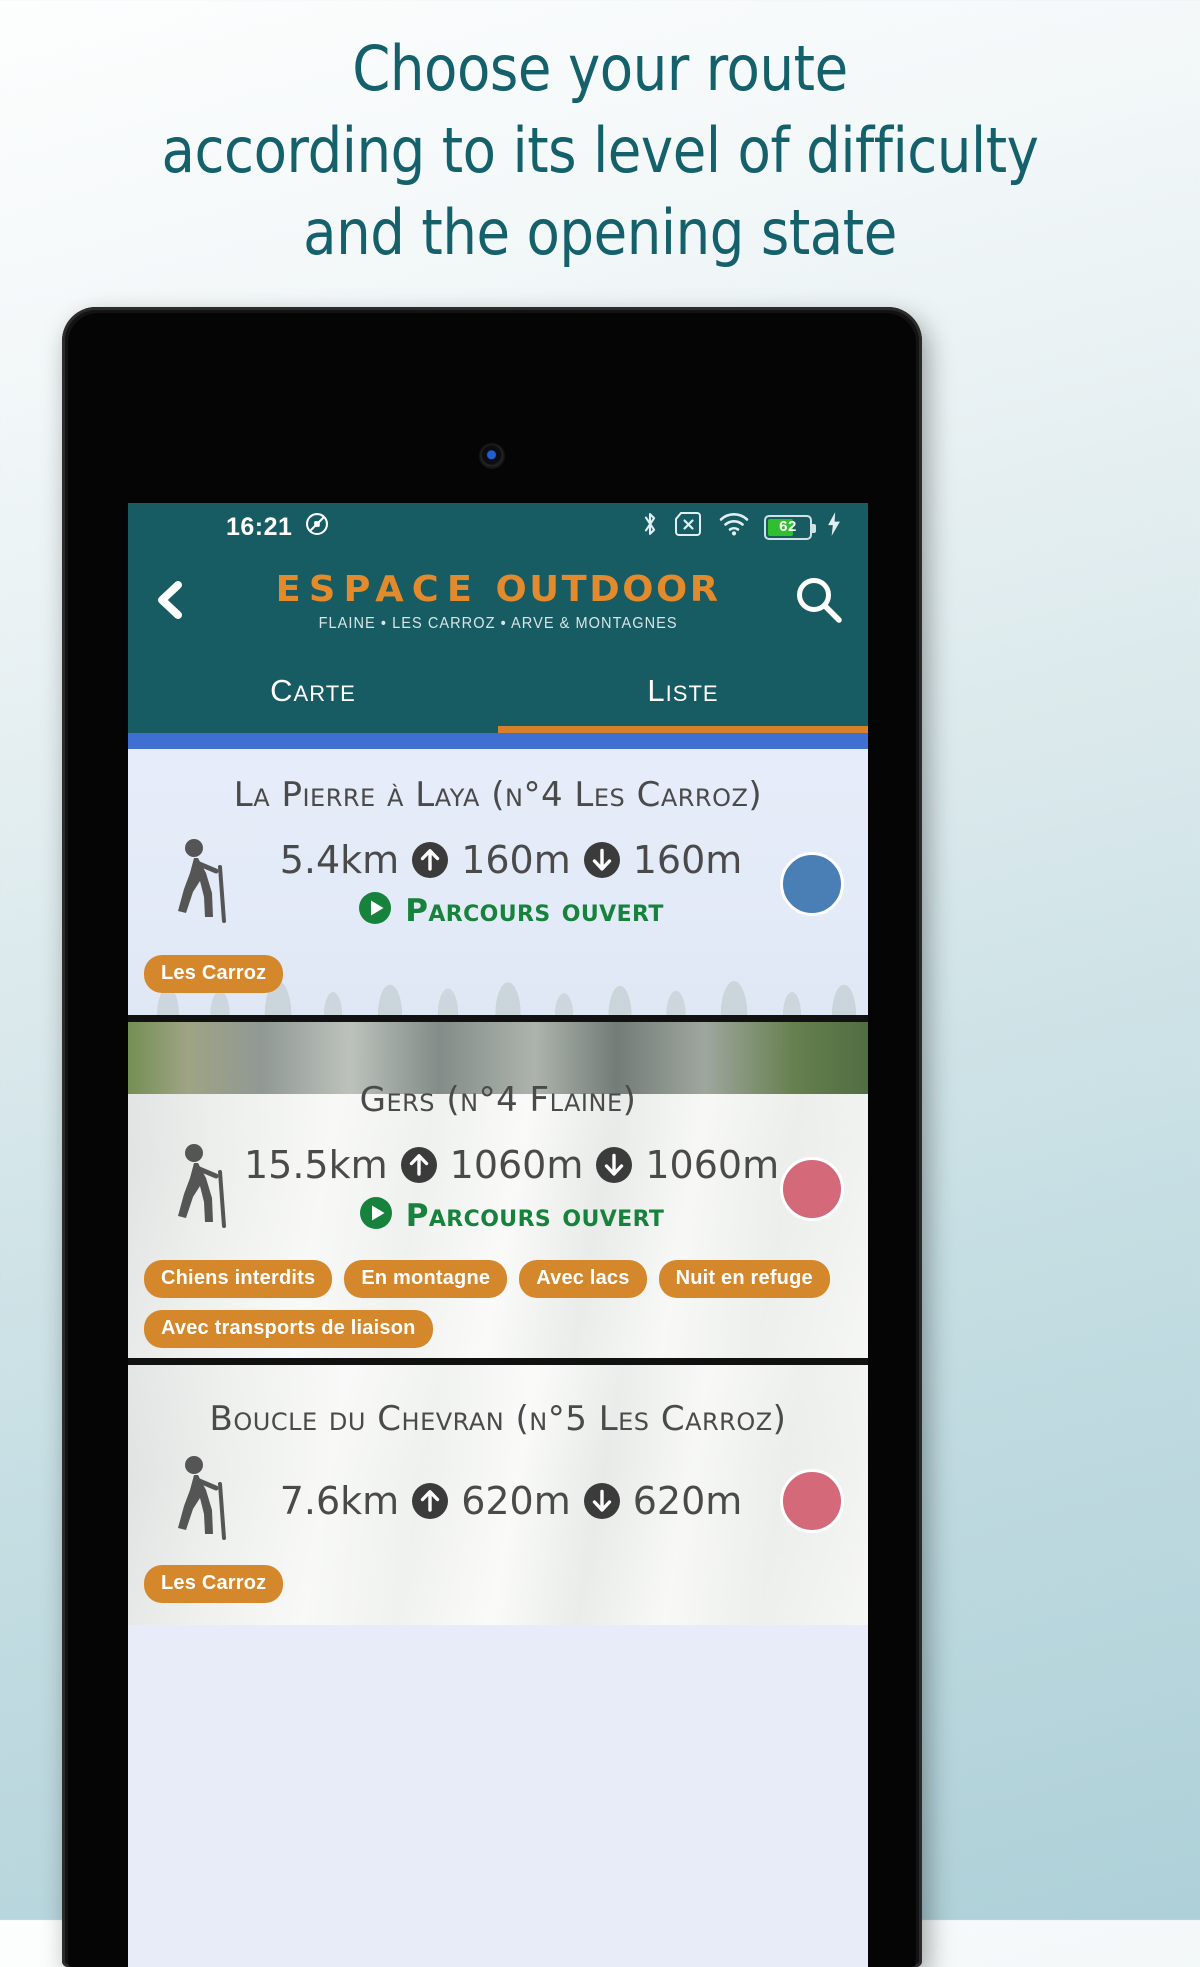 The width and height of the screenshot is (1200, 1967). I want to click on battery-percent: 62, so click(788, 526).